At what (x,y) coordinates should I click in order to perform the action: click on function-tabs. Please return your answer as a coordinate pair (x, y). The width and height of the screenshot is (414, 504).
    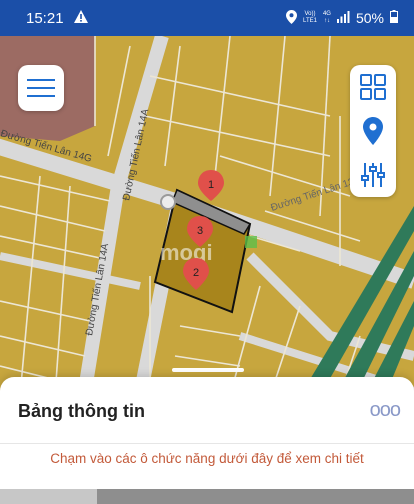
    Looking at the image, I should click on (207, 496).